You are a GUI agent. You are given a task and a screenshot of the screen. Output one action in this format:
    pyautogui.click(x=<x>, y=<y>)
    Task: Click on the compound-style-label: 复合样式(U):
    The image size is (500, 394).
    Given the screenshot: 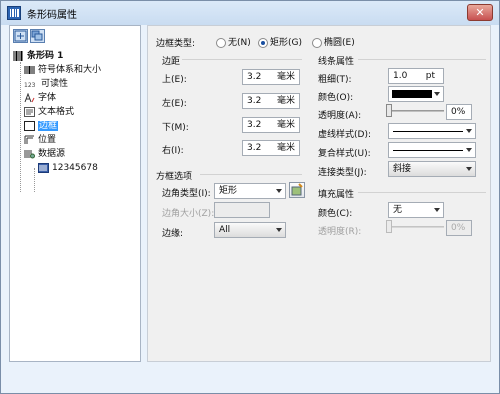 What is the action you would take?
    pyautogui.click(x=344, y=154)
    